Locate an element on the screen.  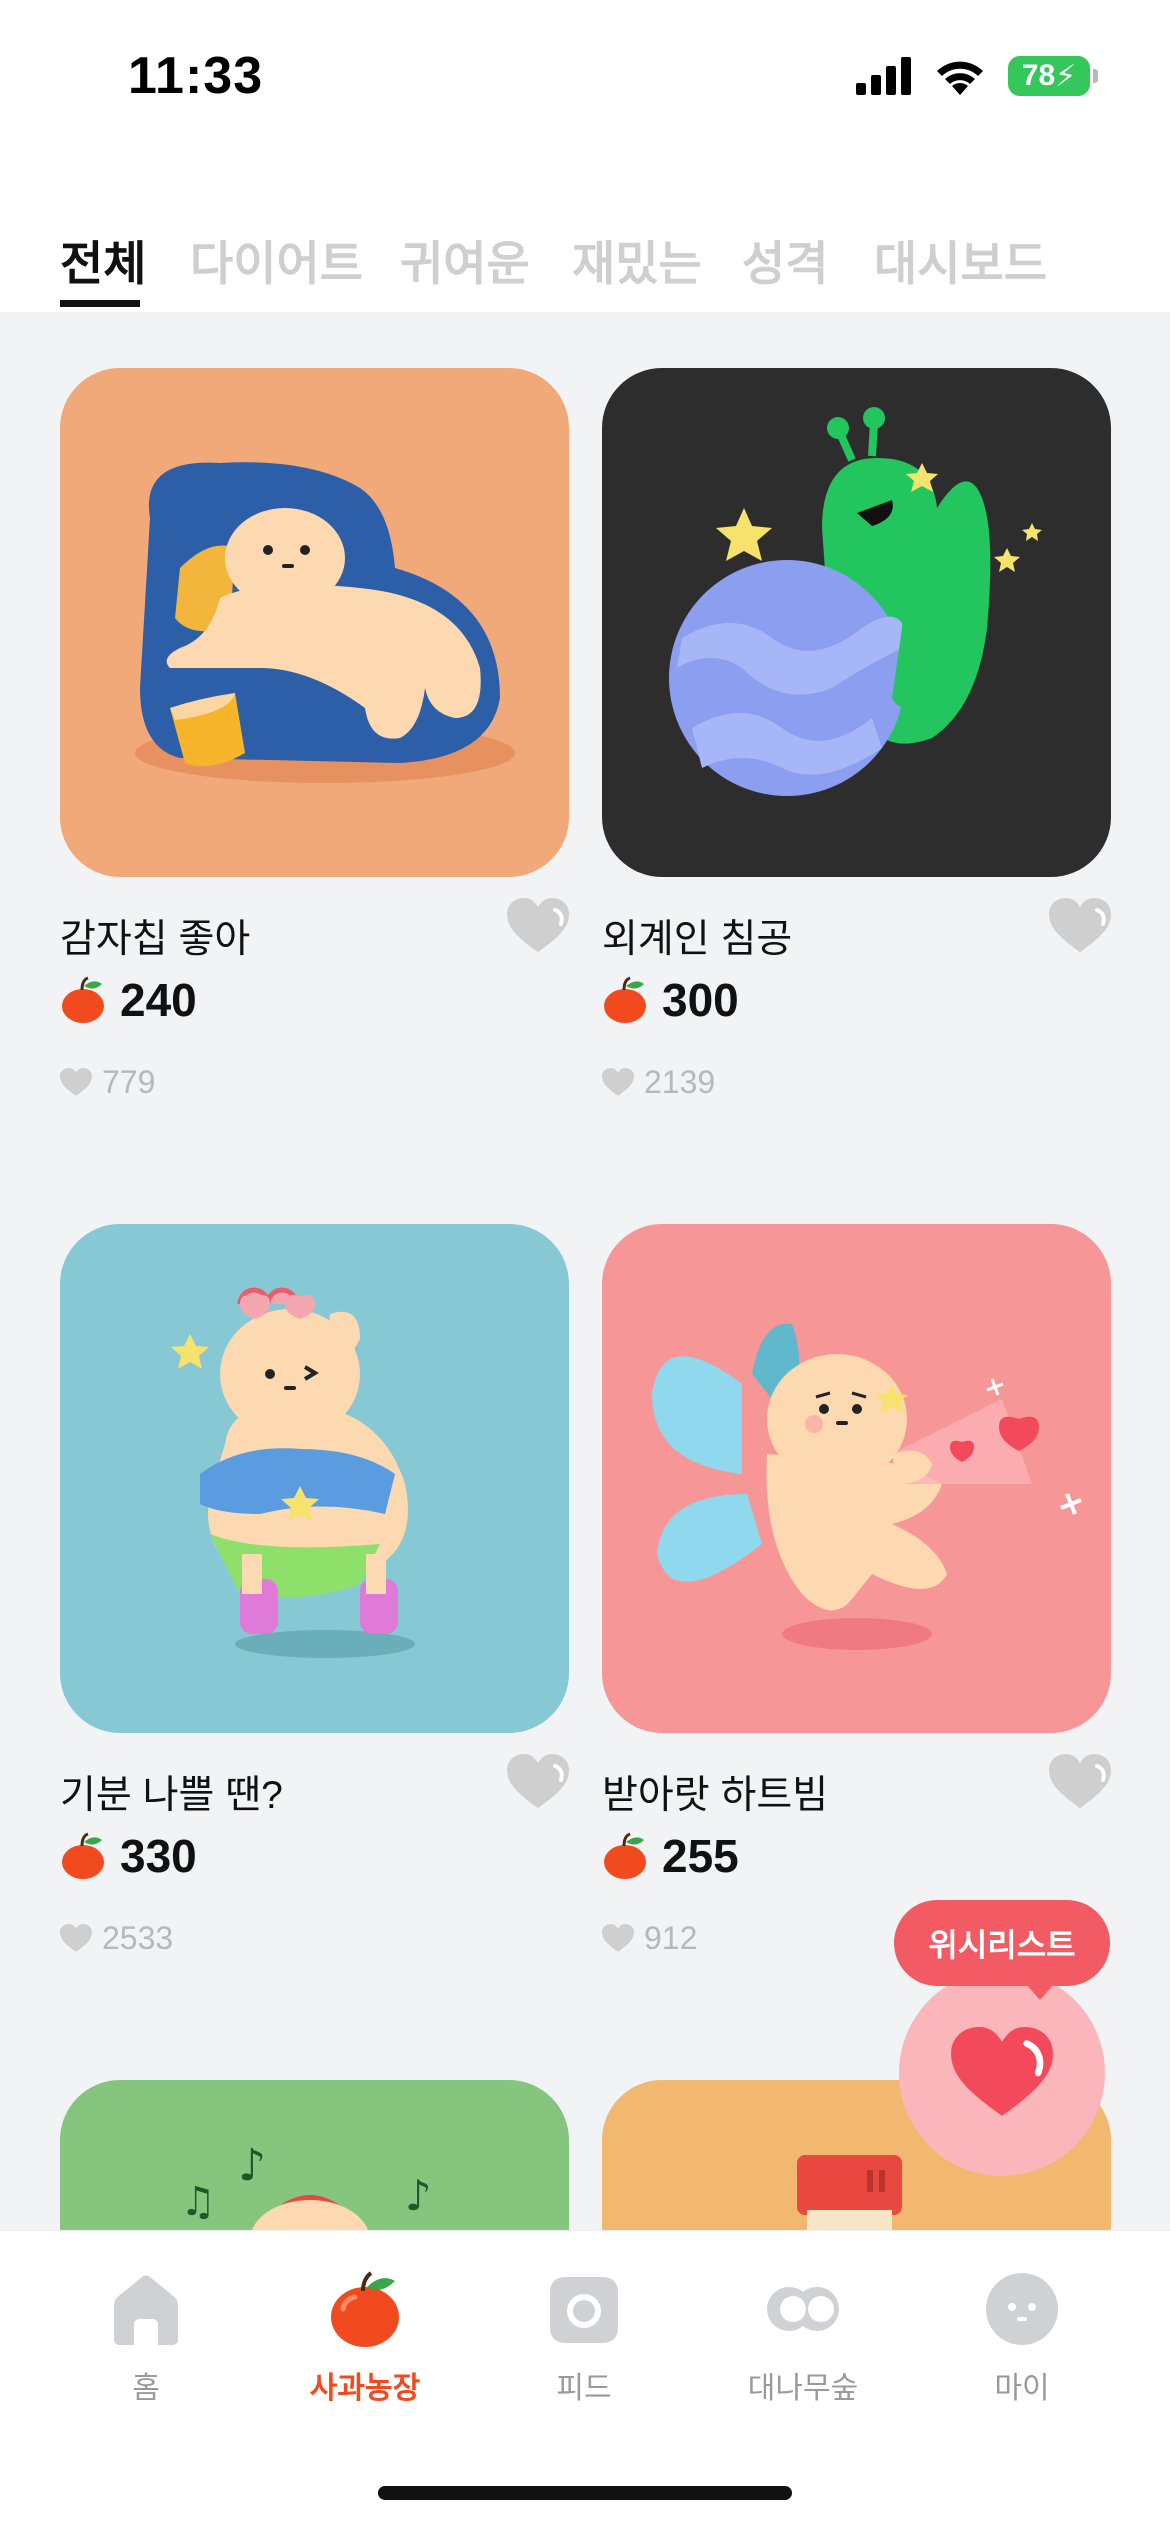
like-count: 2139 is located at coordinates (658, 1082).